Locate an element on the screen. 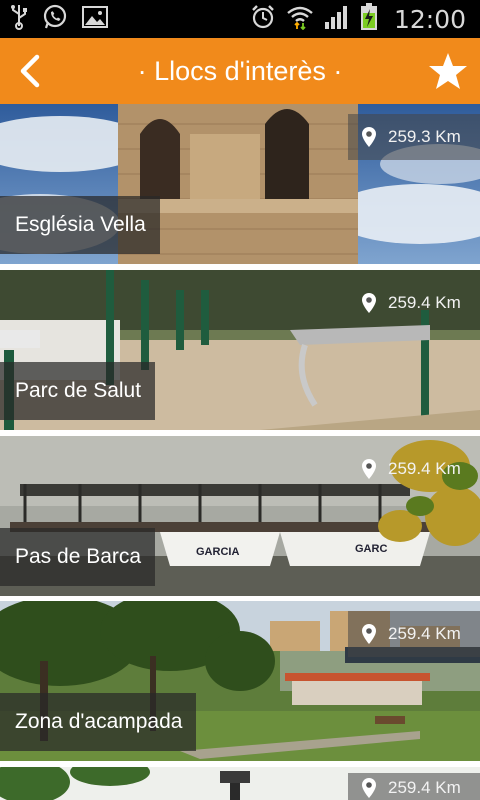  gallery-icon is located at coordinates (95, 19).